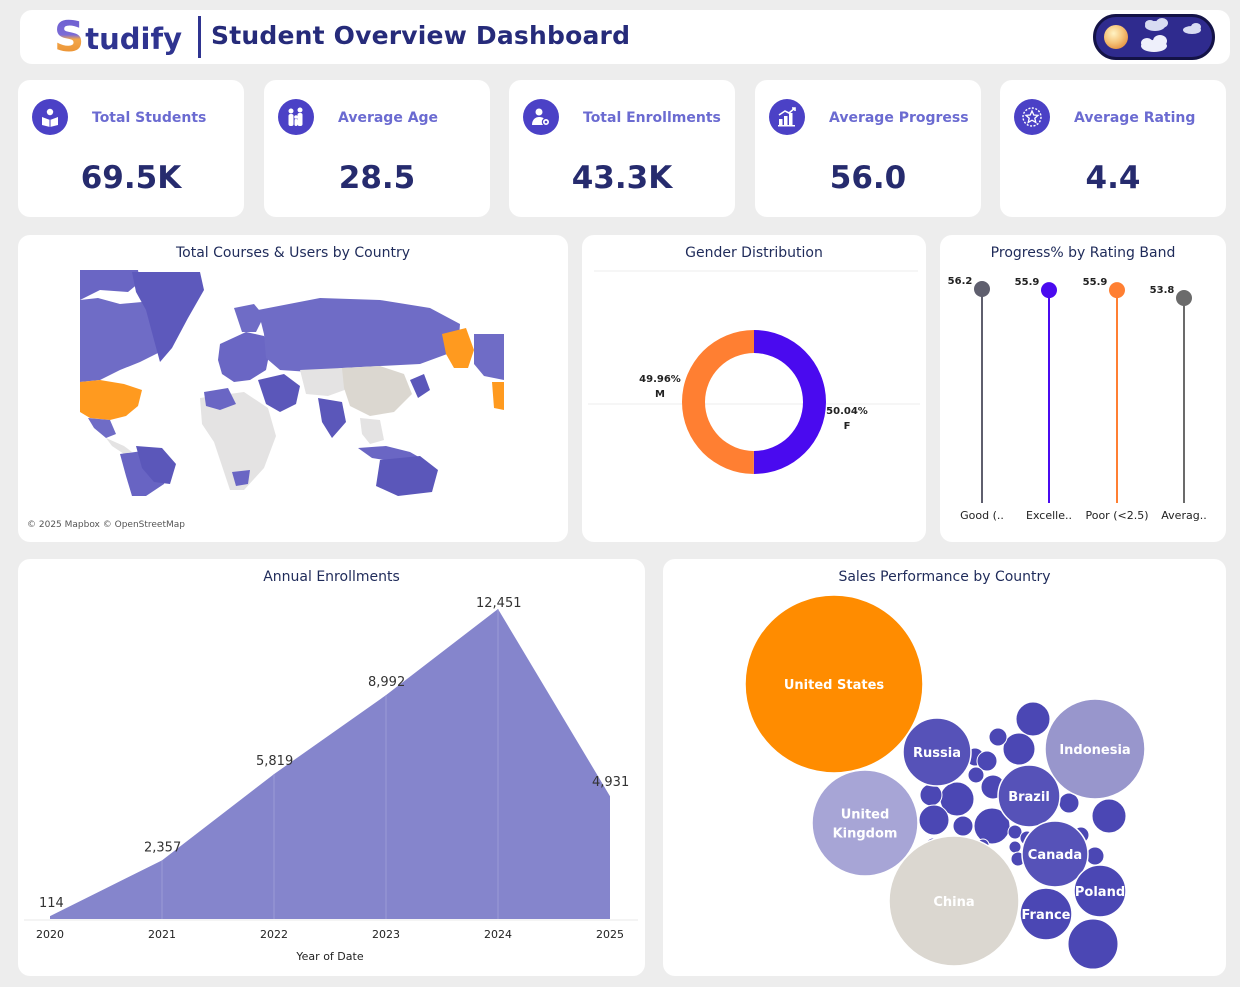 Image resolution: width=1240 pixels, height=987 pixels. I want to click on lollipop-category-label: Good (.., so click(982, 515).